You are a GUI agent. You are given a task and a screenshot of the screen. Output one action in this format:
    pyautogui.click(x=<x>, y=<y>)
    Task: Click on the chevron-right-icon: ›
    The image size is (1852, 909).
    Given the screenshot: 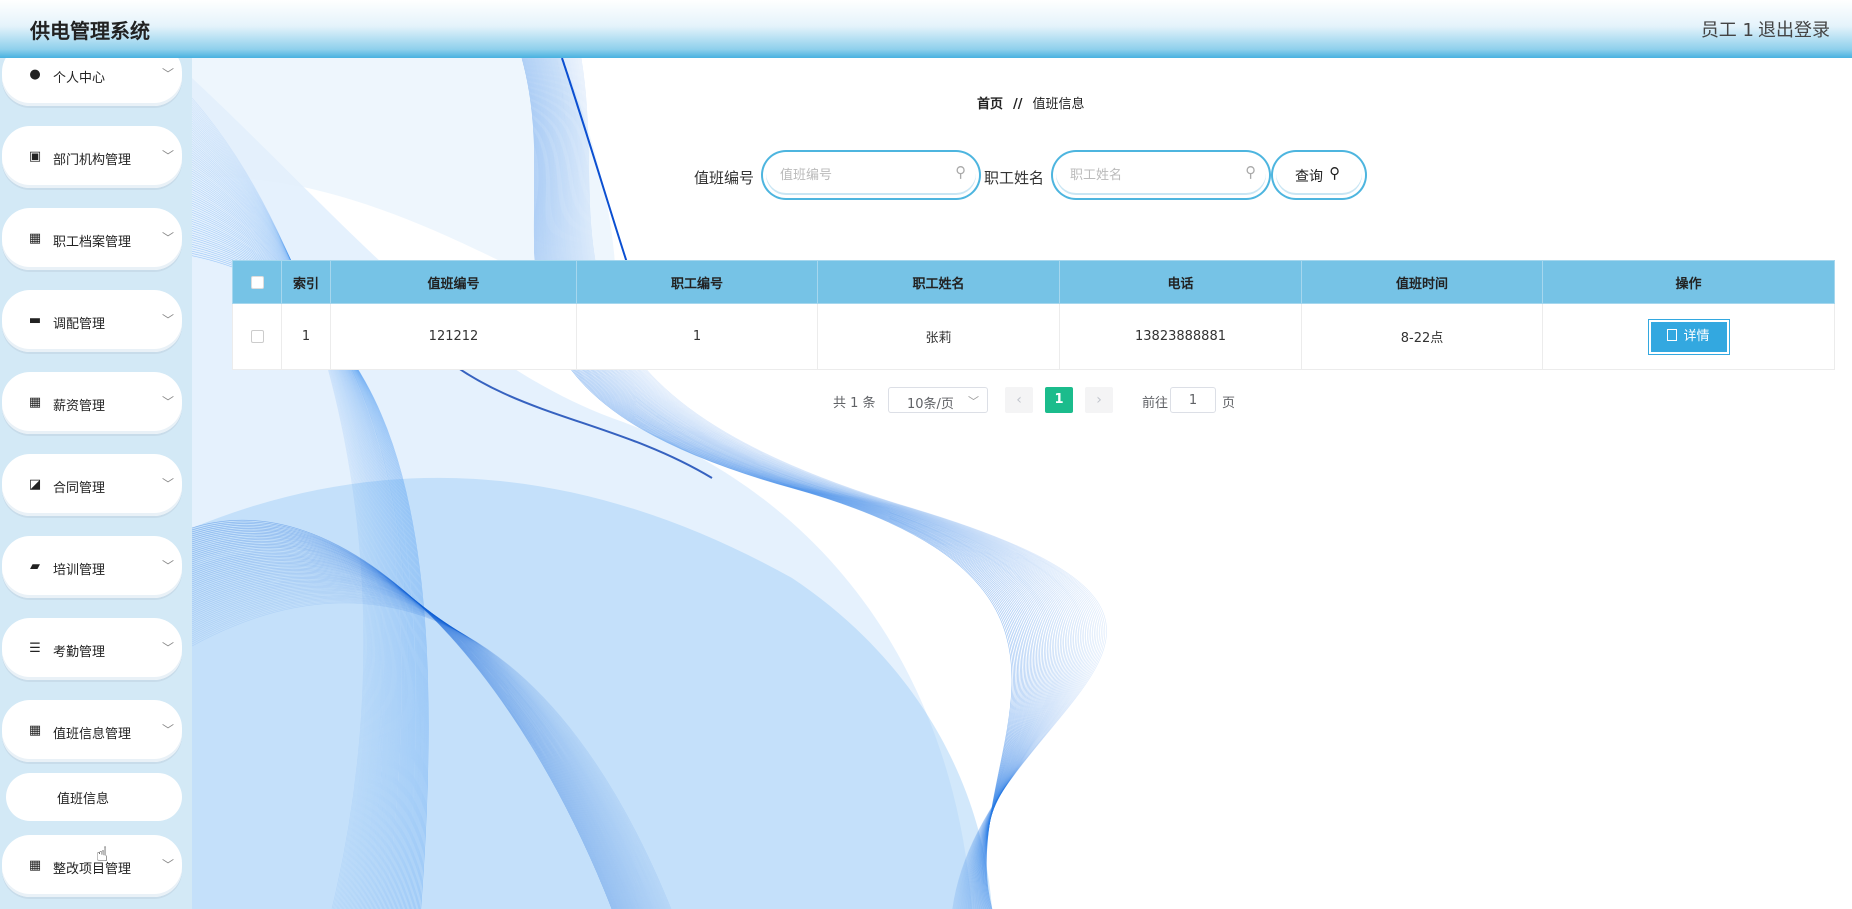 What is the action you would take?
    pyautogui.click(x=1099, y=400)
    